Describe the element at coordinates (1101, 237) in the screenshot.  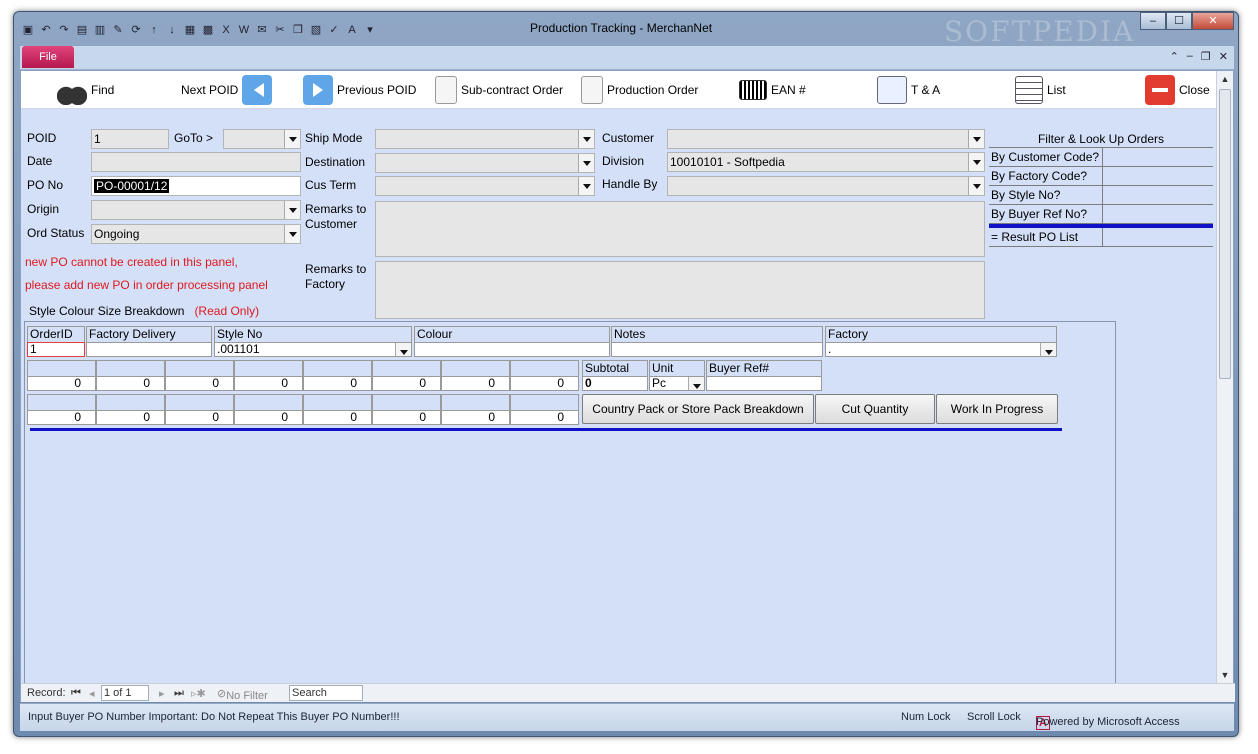
I see `result-po-list: = Result PO List` at that location.